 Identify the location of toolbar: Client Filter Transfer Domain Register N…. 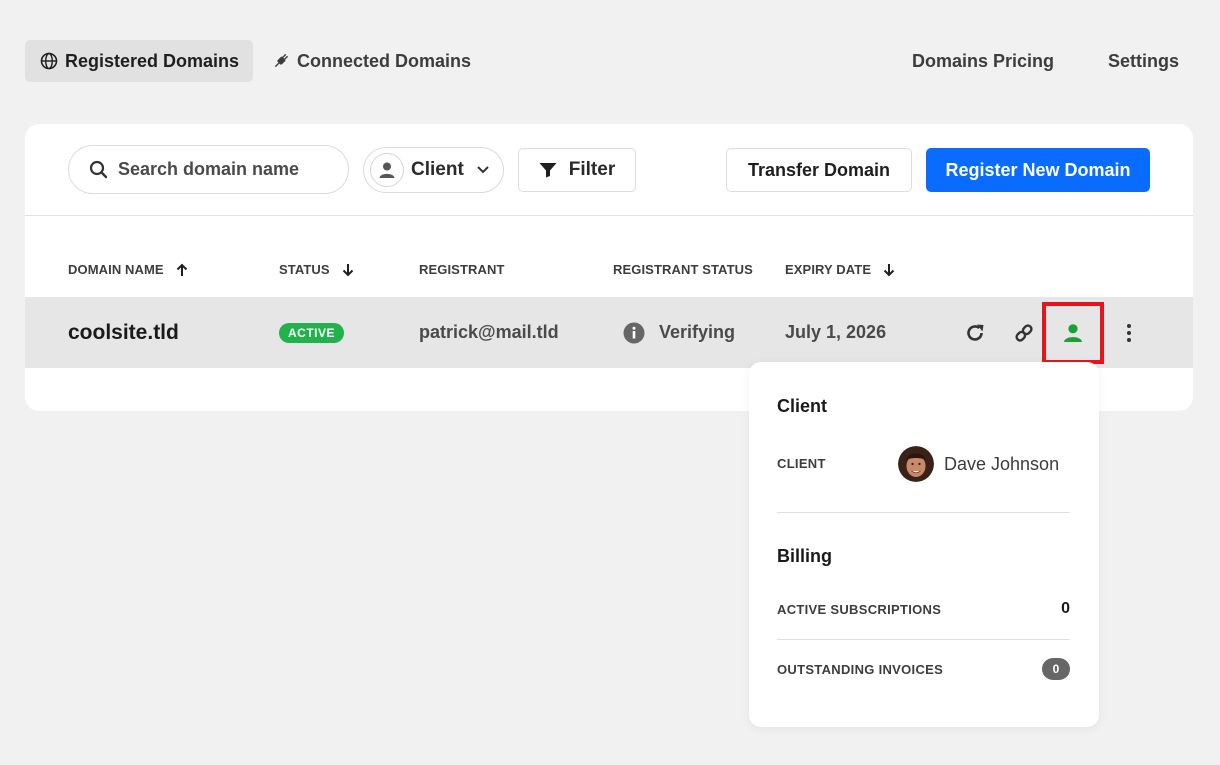
(609, 170).